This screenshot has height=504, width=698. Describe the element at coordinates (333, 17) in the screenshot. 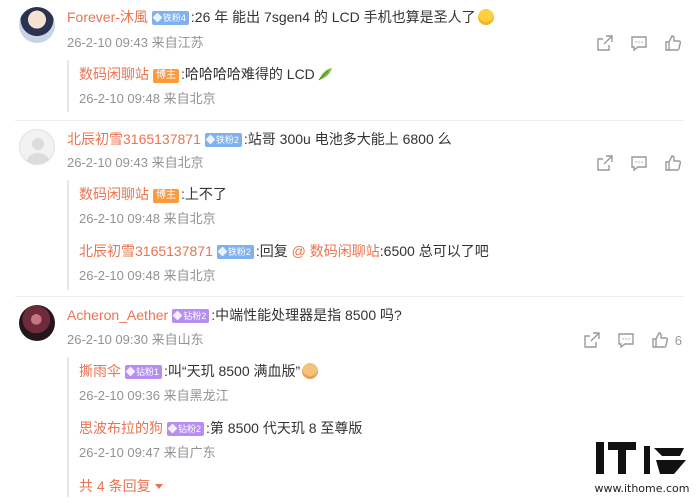

I see `comment-text: :26 年 能出 7sgen4 的 LCD 手机也算是圣人了` at that location.